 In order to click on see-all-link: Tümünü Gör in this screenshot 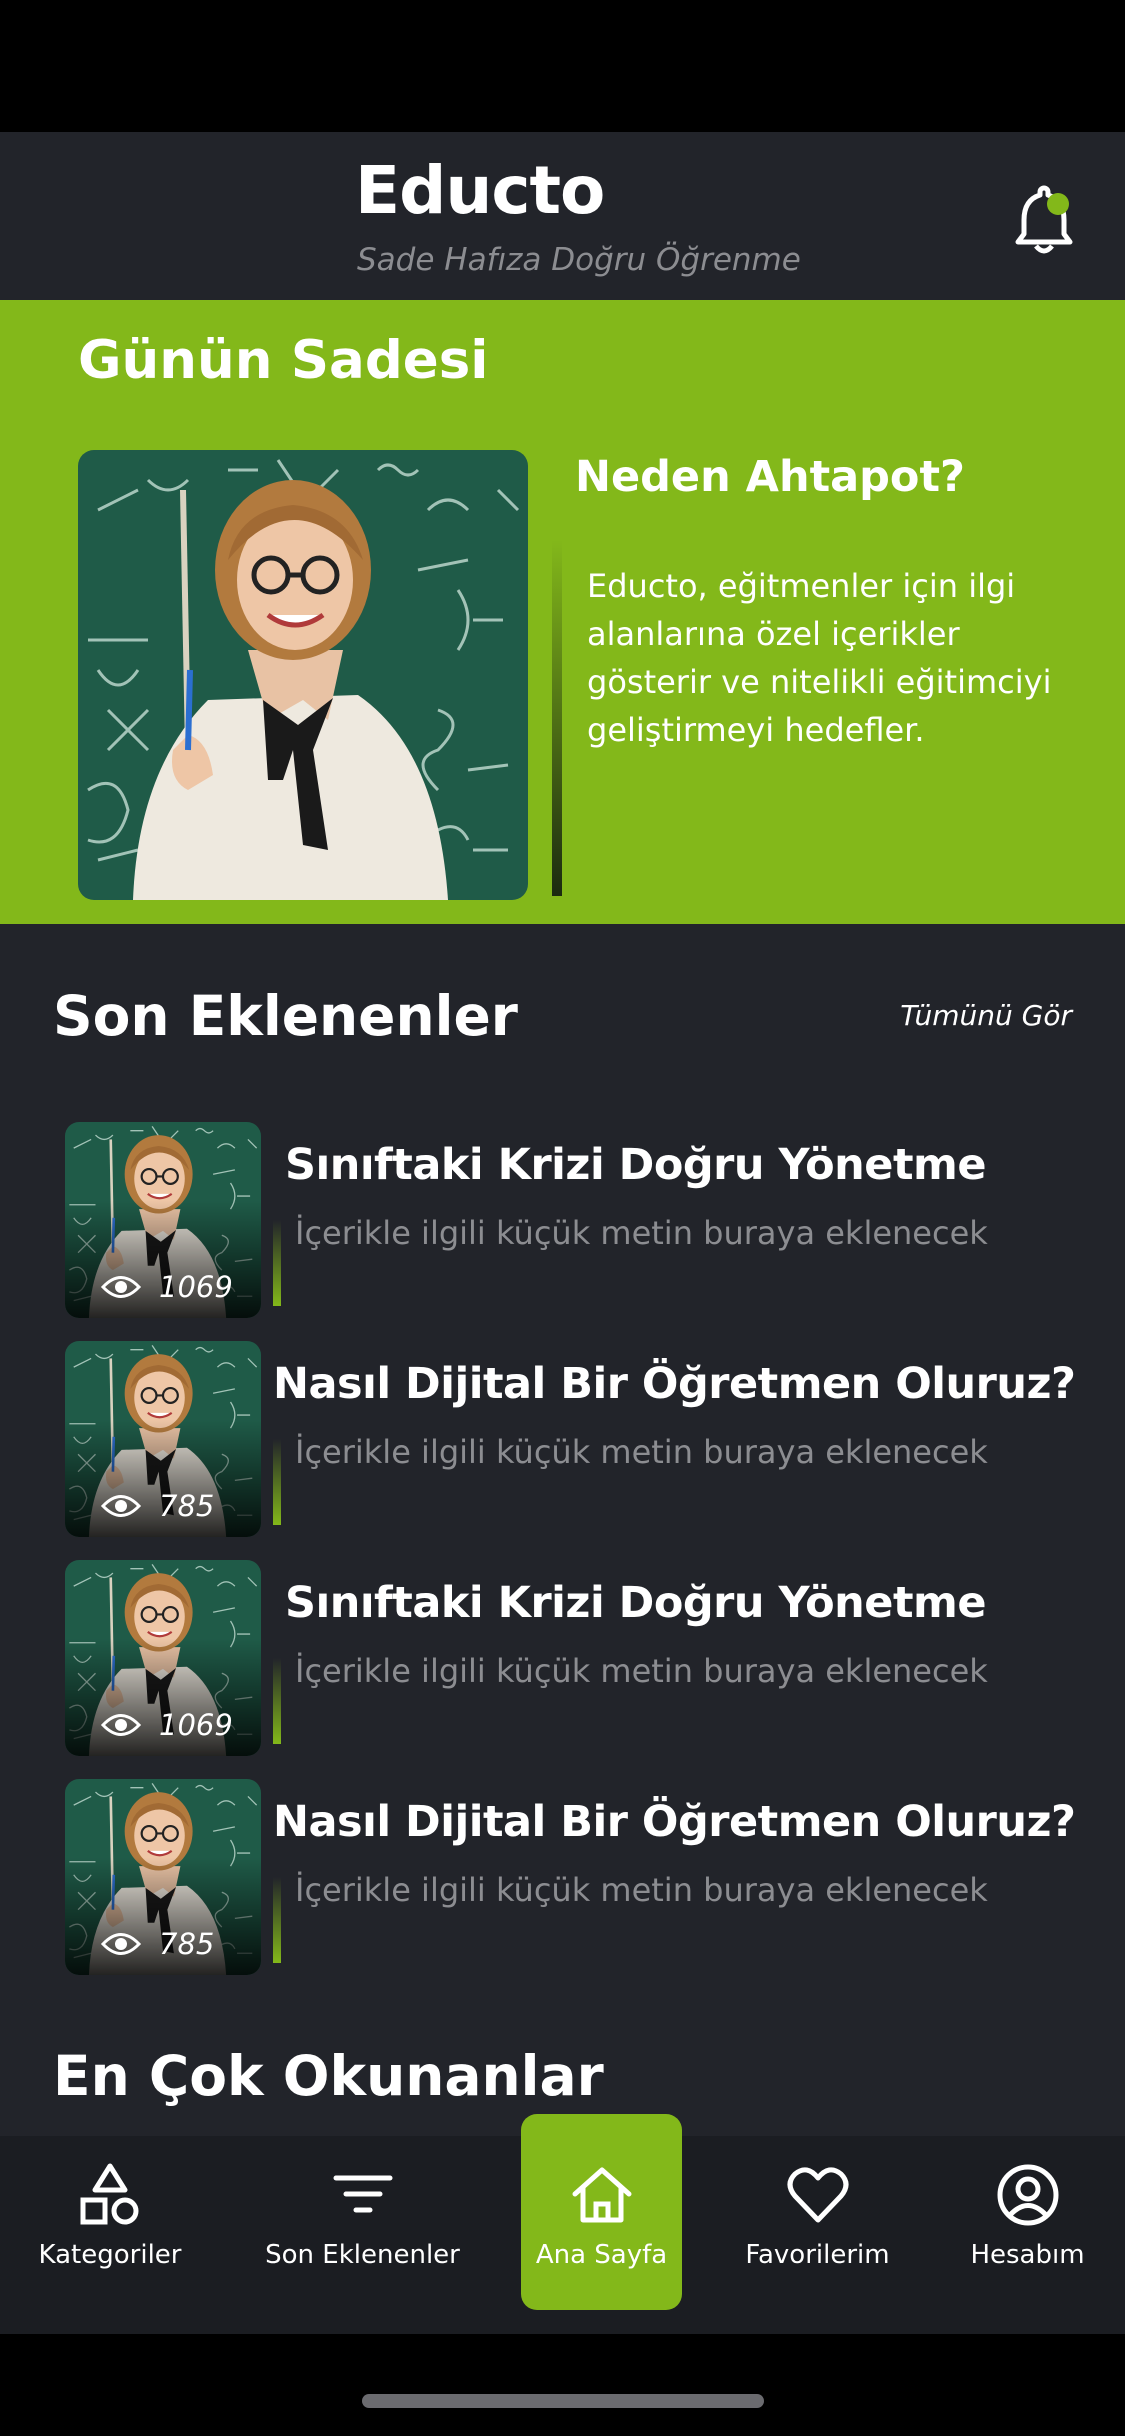, I will do `click(986, 1015)`.